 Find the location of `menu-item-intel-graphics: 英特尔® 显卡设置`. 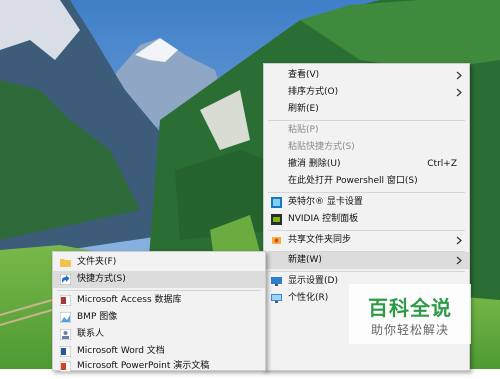

menu-item-intel-graphics: 英特尔® 显卡设置 is located at coordinates (366, 202).